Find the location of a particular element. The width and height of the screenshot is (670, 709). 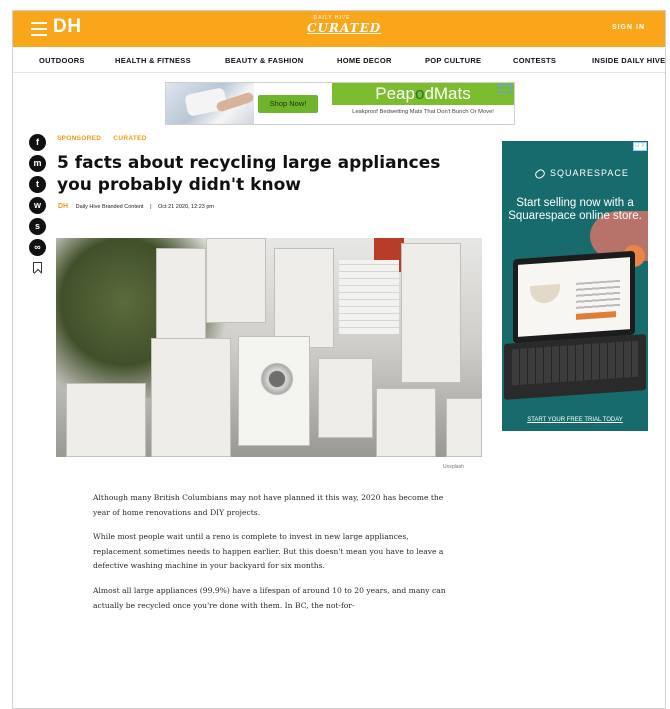

article-tags: SPONSORED CURATED is located at coordinates (107, 138).